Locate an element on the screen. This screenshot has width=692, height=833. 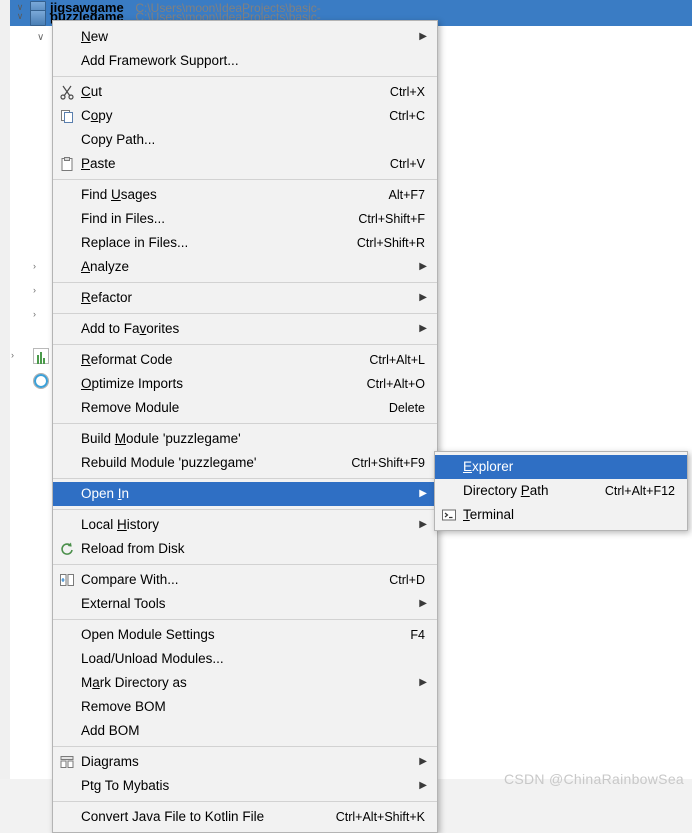
menu-item-label: Explorer is located at coordinates (488, 466).